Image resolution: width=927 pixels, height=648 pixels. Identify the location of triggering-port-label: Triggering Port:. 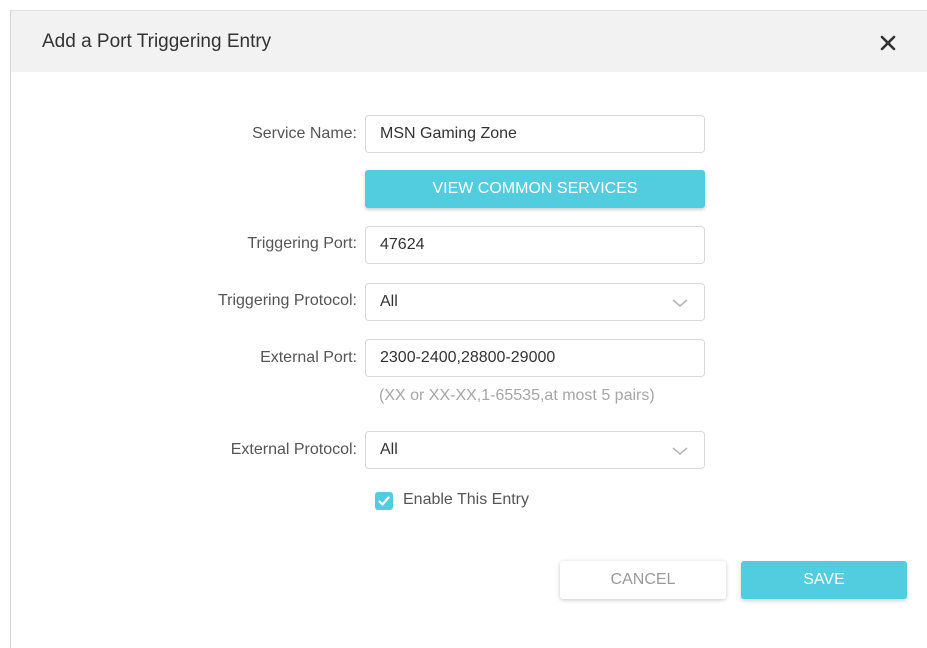
(302, 243).